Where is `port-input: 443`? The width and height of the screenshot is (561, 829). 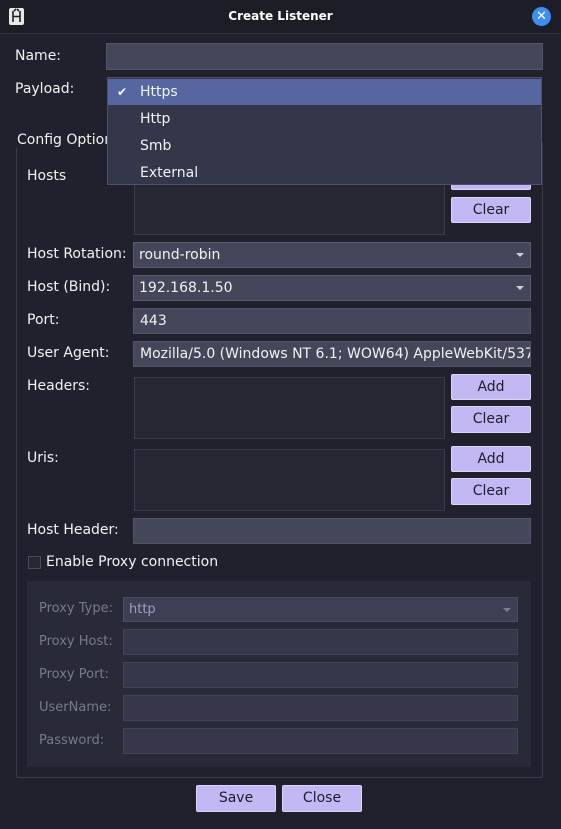
port-input: 443 is located at coordinates (332, 321).